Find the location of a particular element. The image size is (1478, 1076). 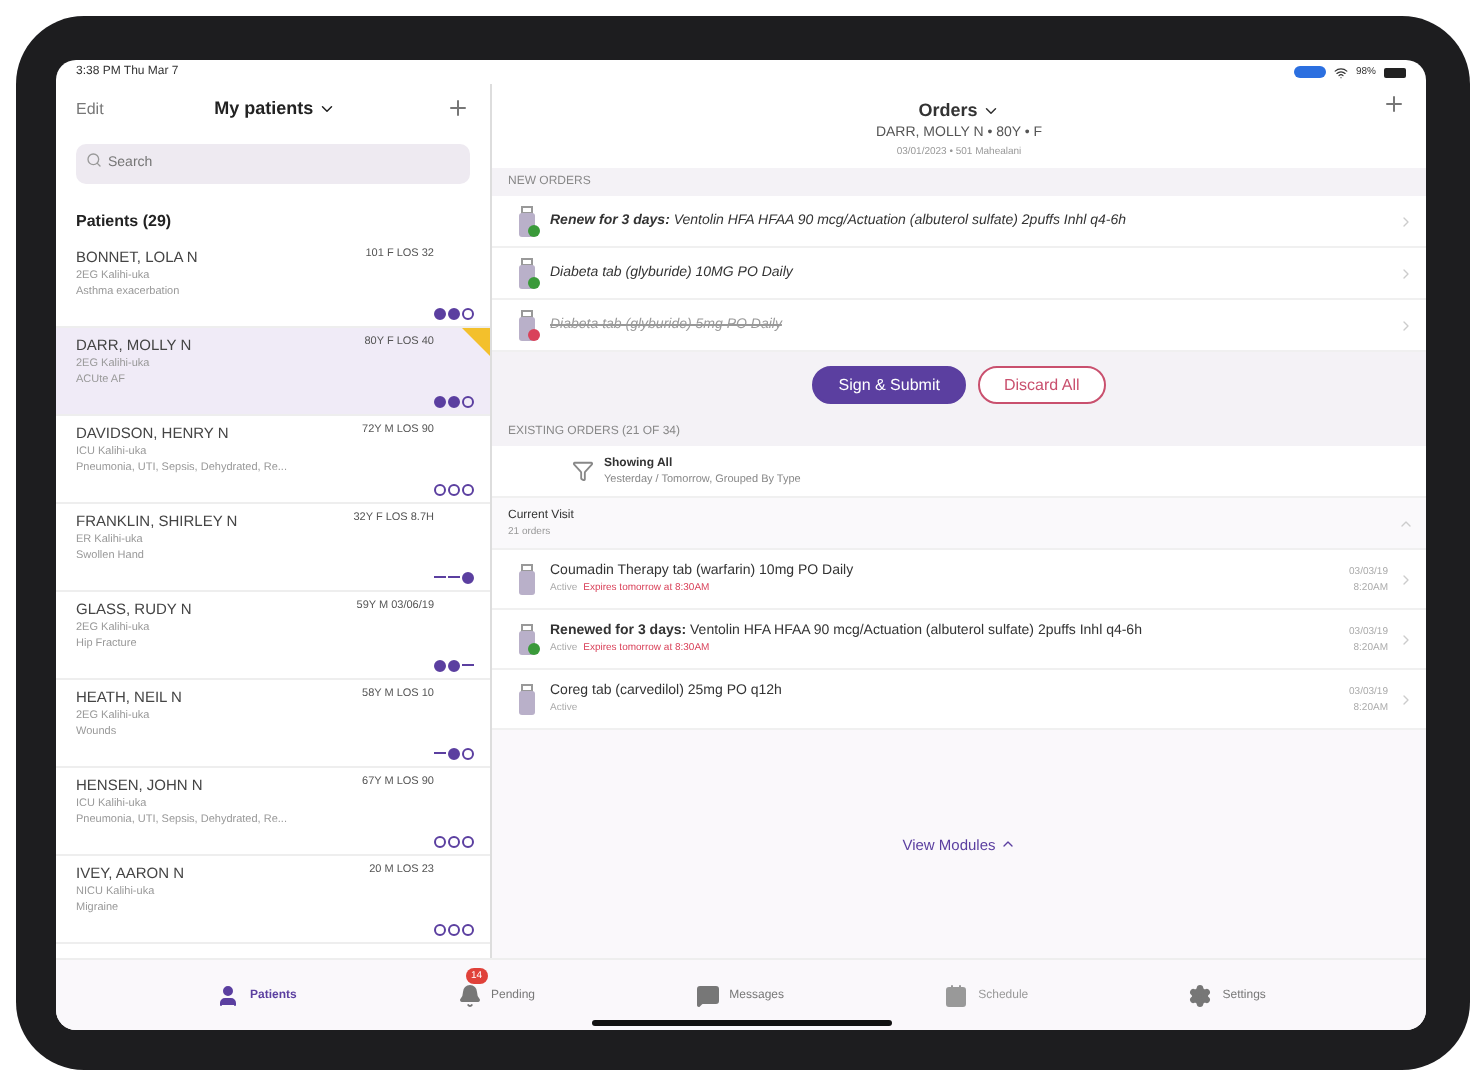

my-patients-dropdown: My patients is located at coordinates (275, 108).